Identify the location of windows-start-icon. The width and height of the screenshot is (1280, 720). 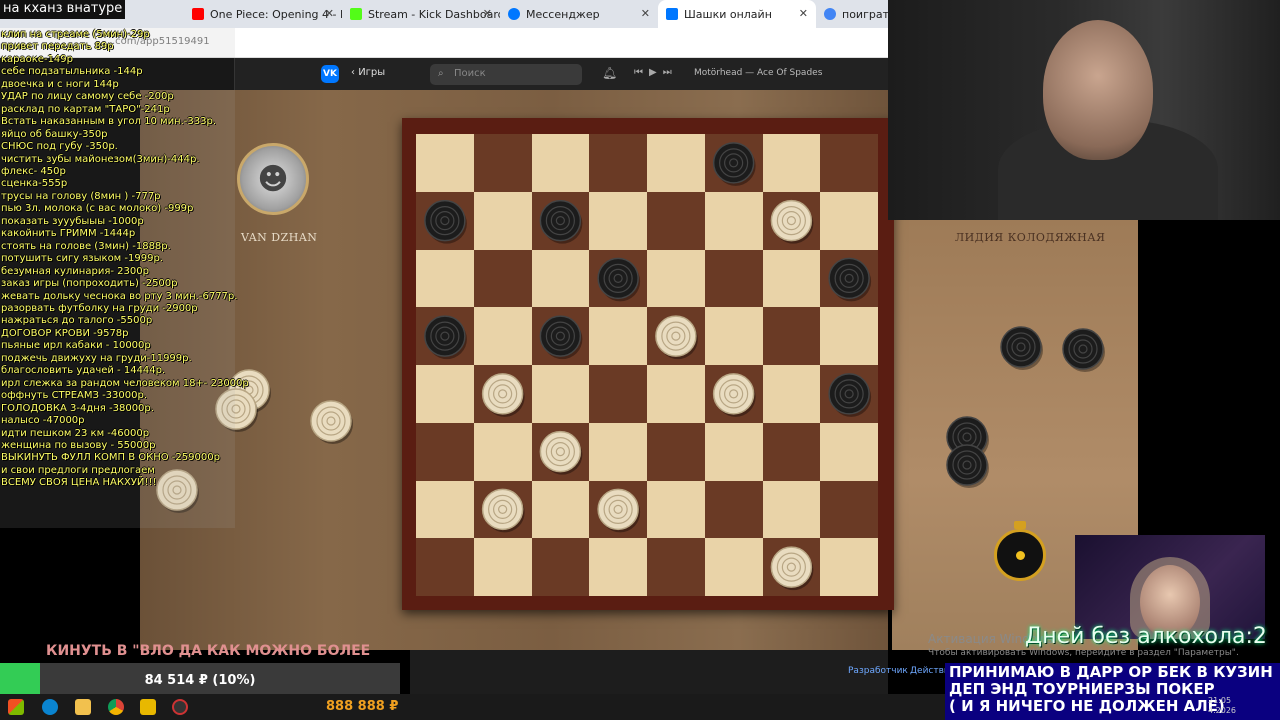
(16, 707).